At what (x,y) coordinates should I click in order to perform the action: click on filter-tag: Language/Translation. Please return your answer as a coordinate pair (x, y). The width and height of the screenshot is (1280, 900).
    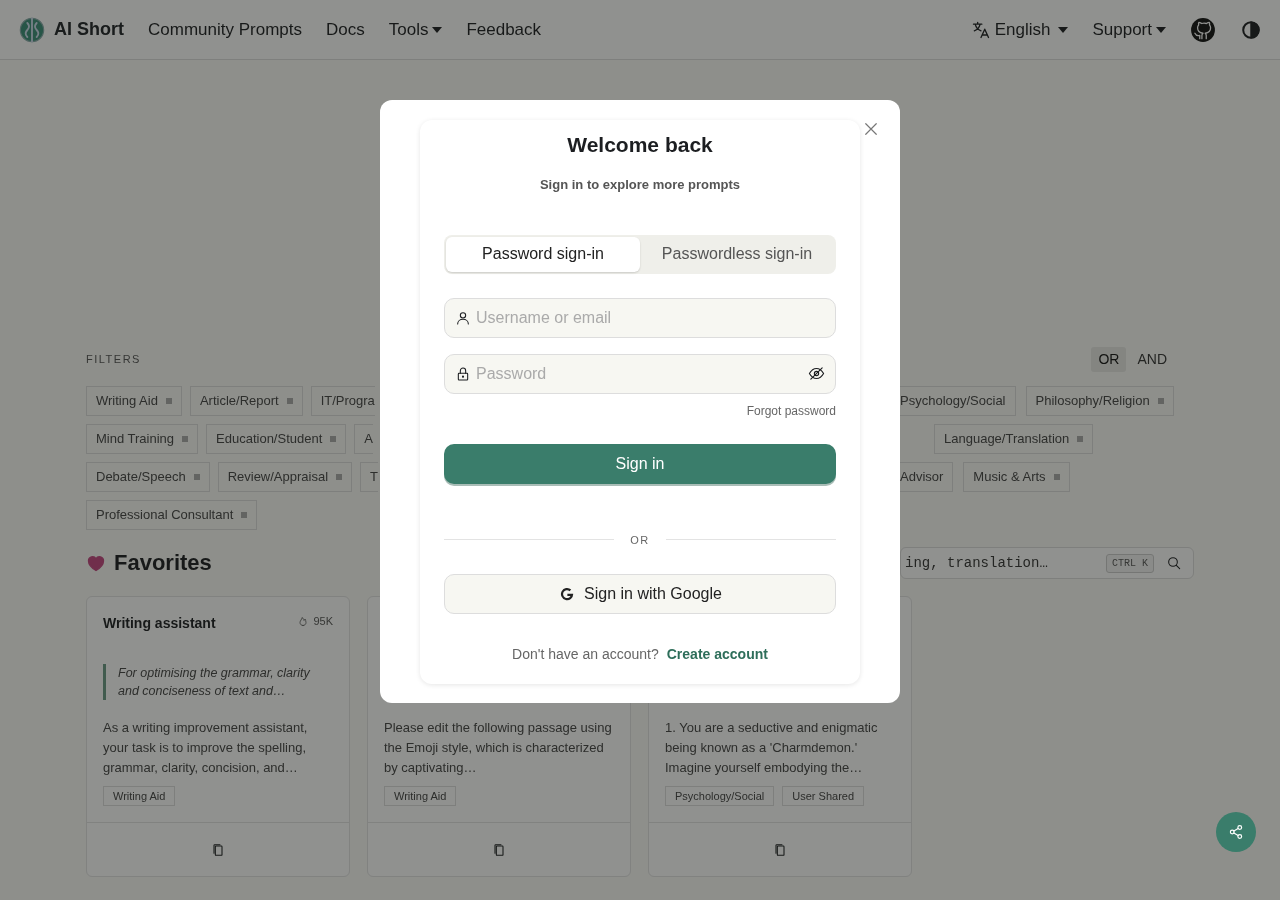
    Looking at the image, I should click on (1014, 439).